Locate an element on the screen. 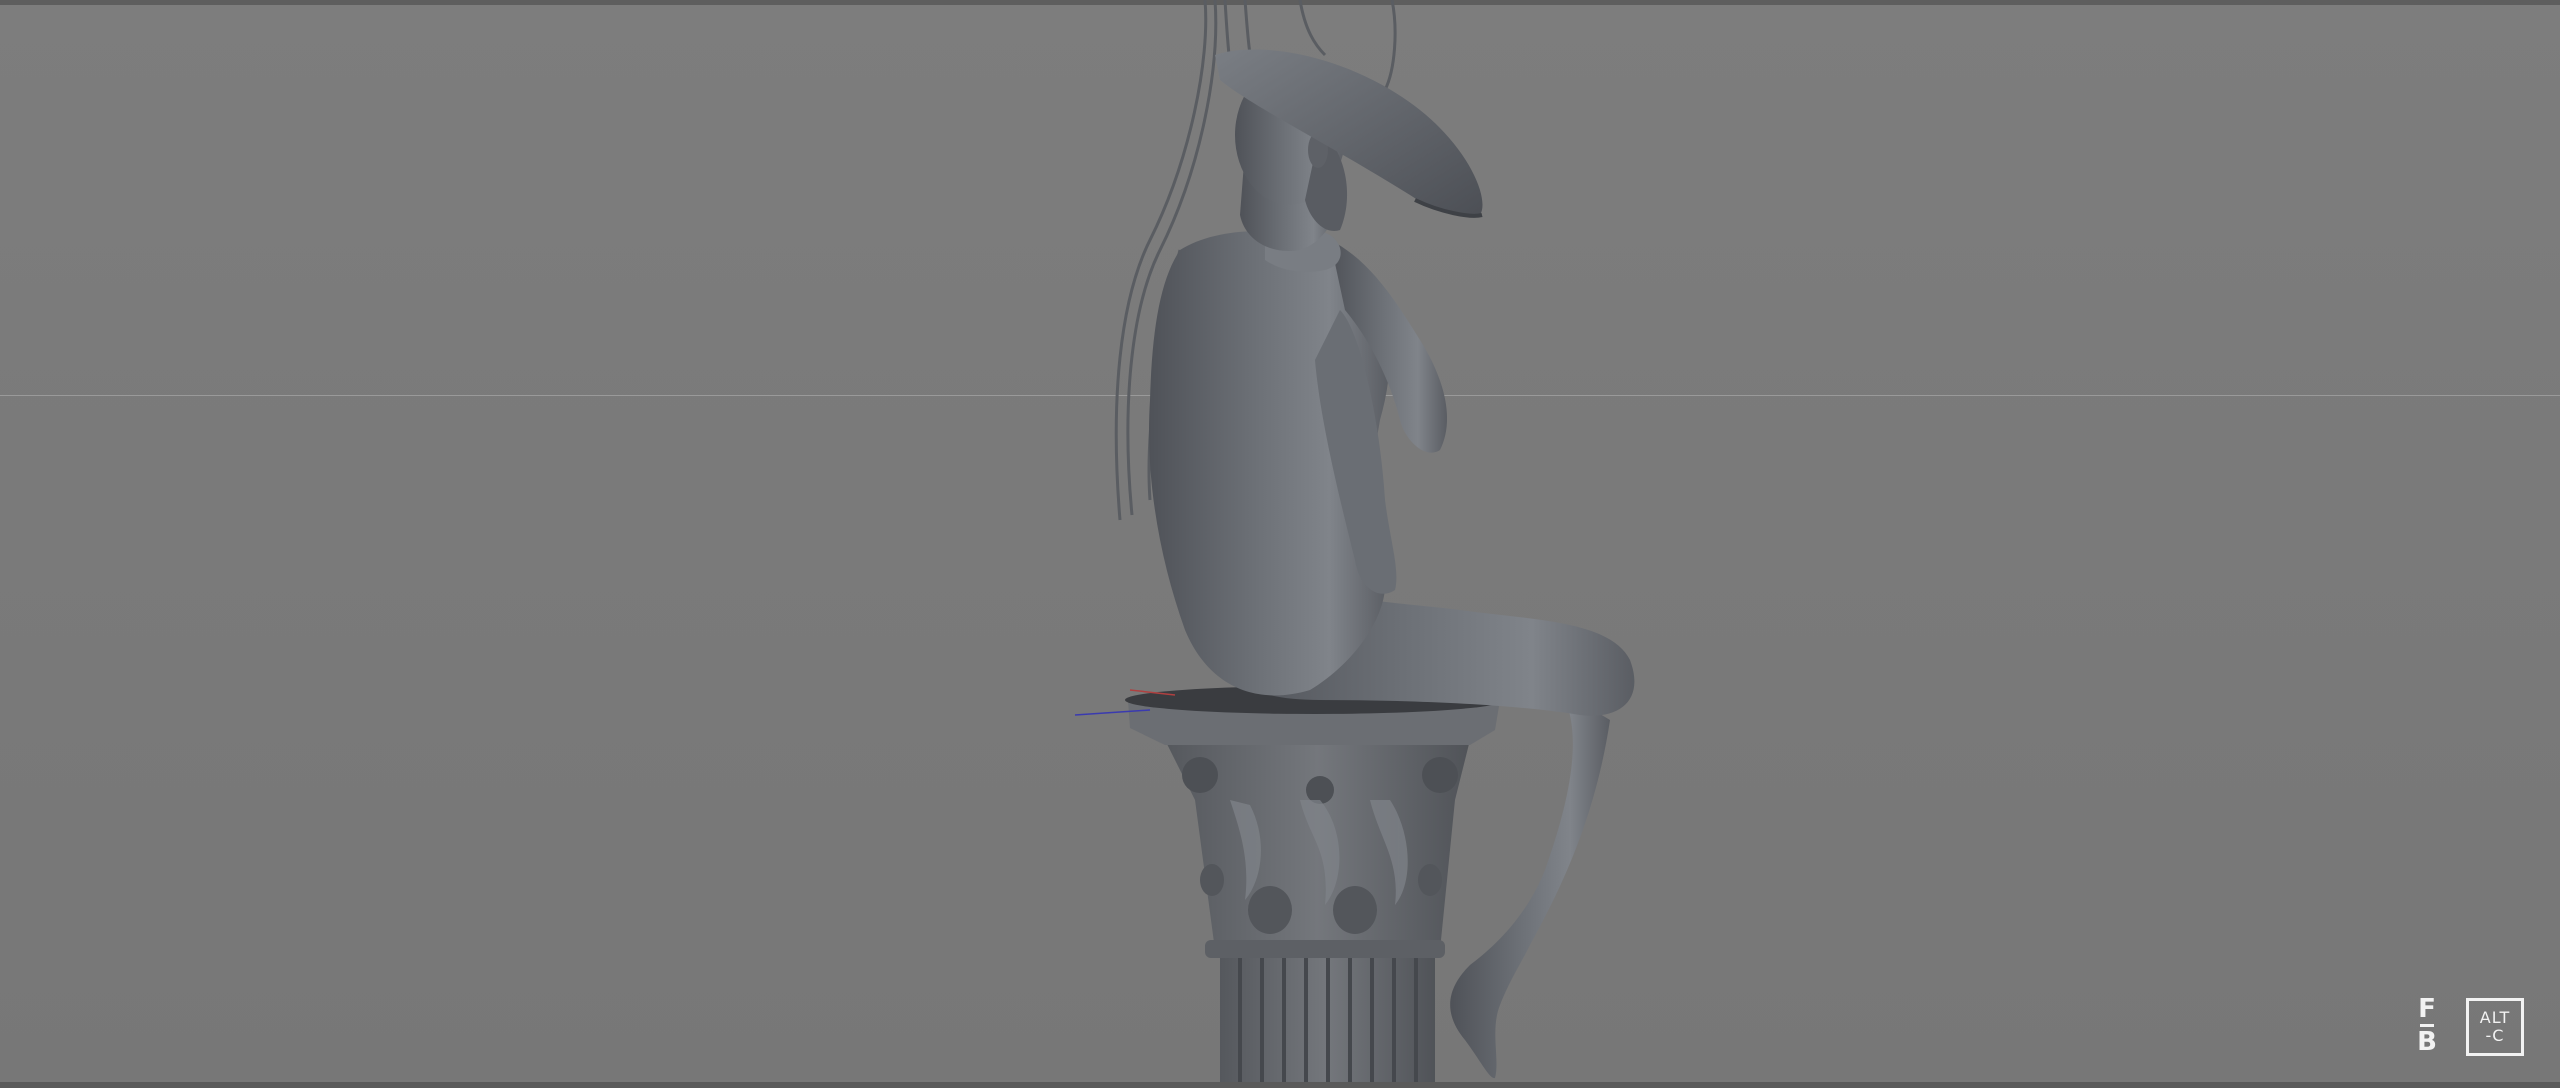  column is located at coordinates (1315, 887).